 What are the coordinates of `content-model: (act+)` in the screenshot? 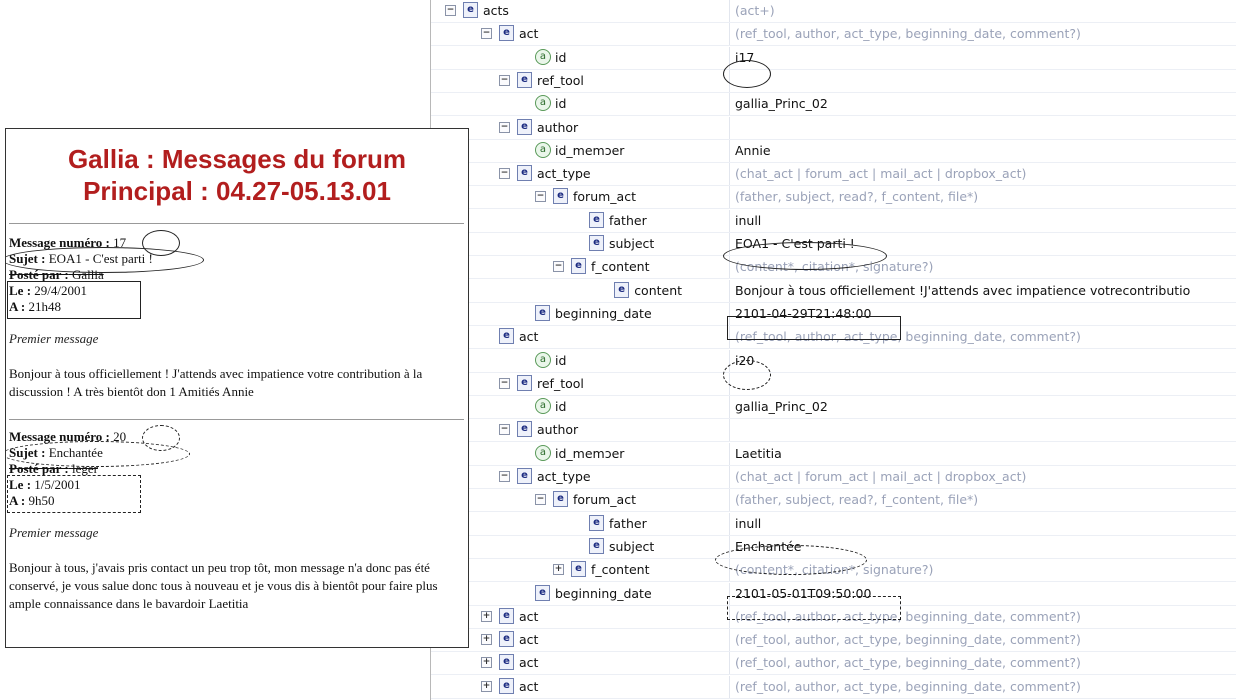 It's located at (755, 10).